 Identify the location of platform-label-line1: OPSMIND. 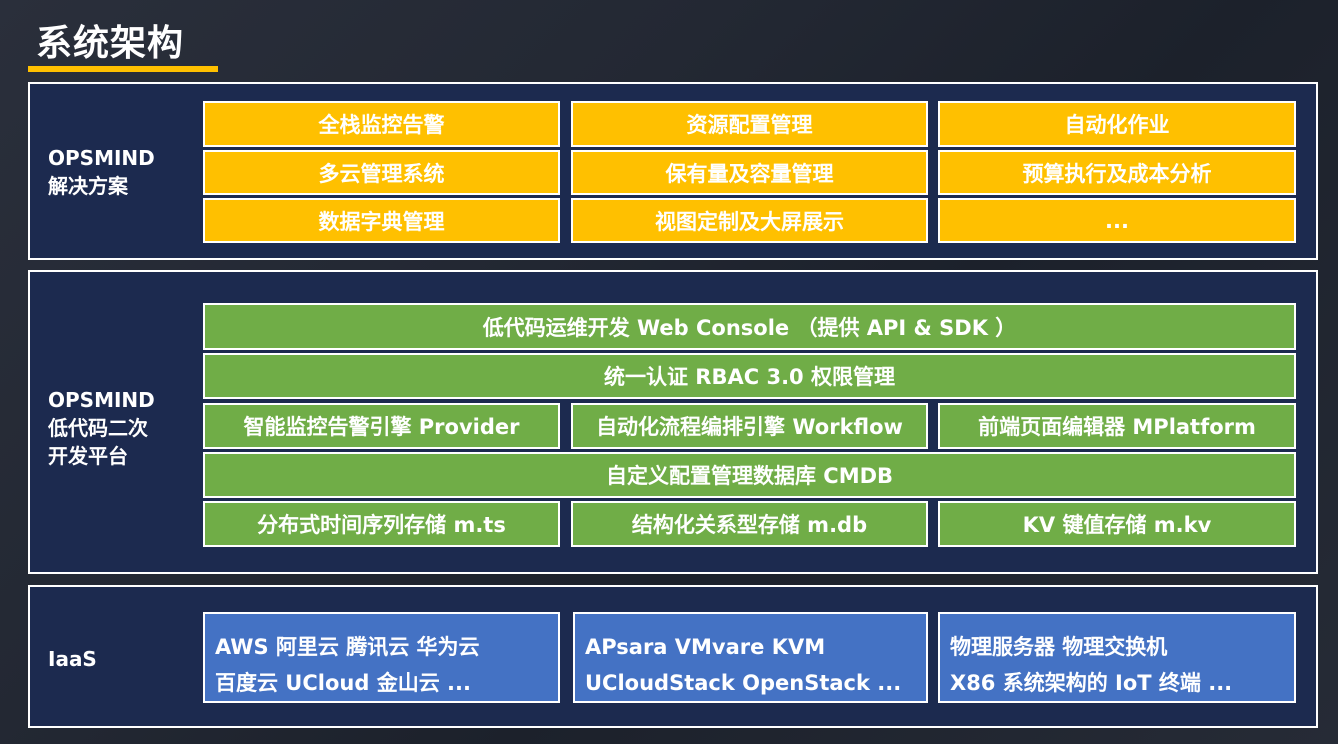
(101, 400).